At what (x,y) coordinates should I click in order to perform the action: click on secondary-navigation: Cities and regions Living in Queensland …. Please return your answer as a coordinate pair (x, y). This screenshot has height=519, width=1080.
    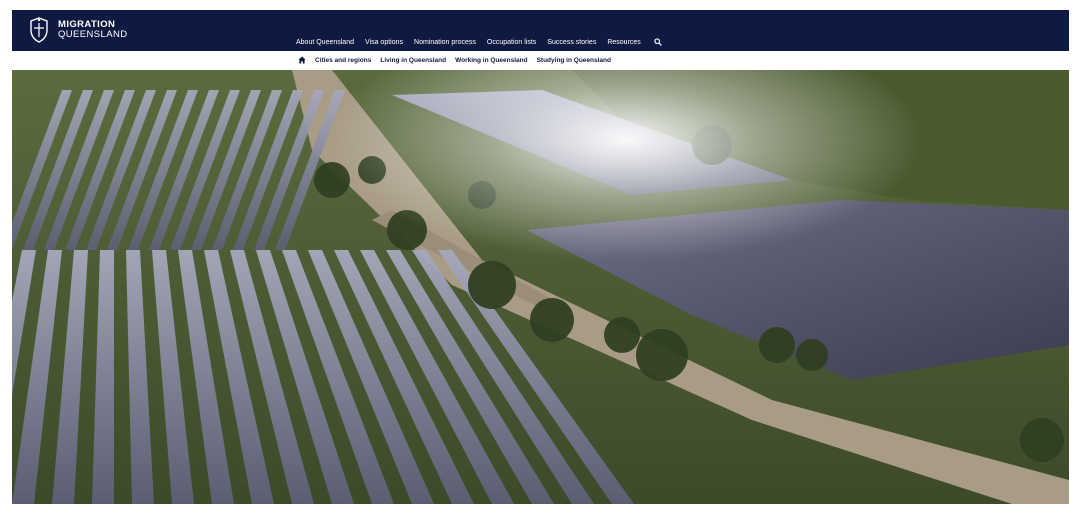
    Looking at the image, I should click on (540, 60).